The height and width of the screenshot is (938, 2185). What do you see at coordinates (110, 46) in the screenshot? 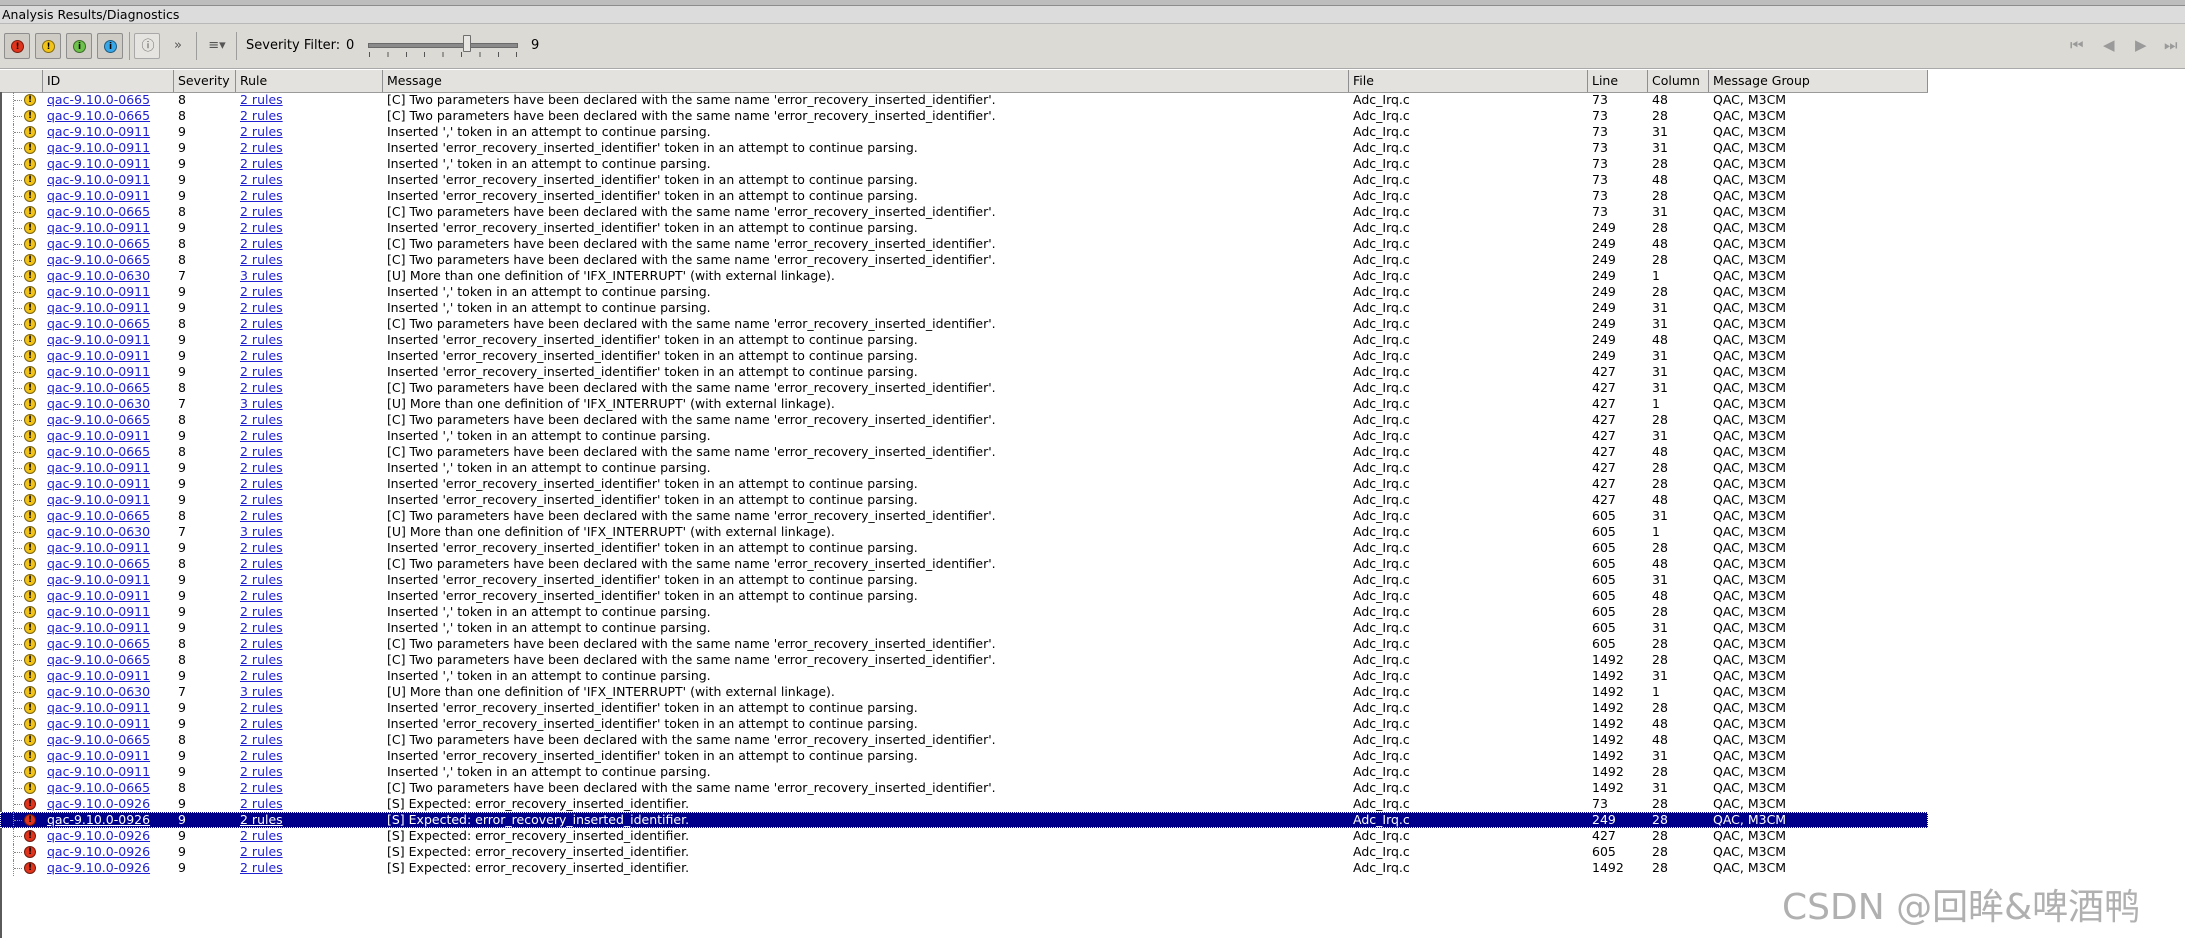
I see `note-filter-button: i` at bounding box center [110, 46].